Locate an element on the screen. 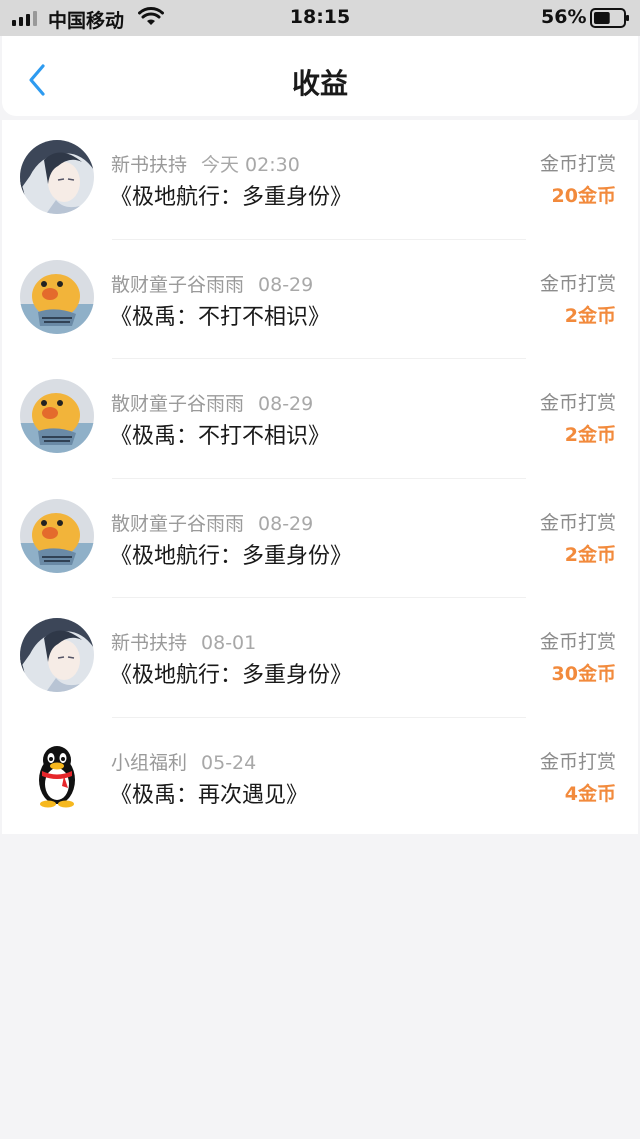 The height and width of the screenshot is (1139, 640). income-date: 今天 02:30 is located at coordinates (250, 165).